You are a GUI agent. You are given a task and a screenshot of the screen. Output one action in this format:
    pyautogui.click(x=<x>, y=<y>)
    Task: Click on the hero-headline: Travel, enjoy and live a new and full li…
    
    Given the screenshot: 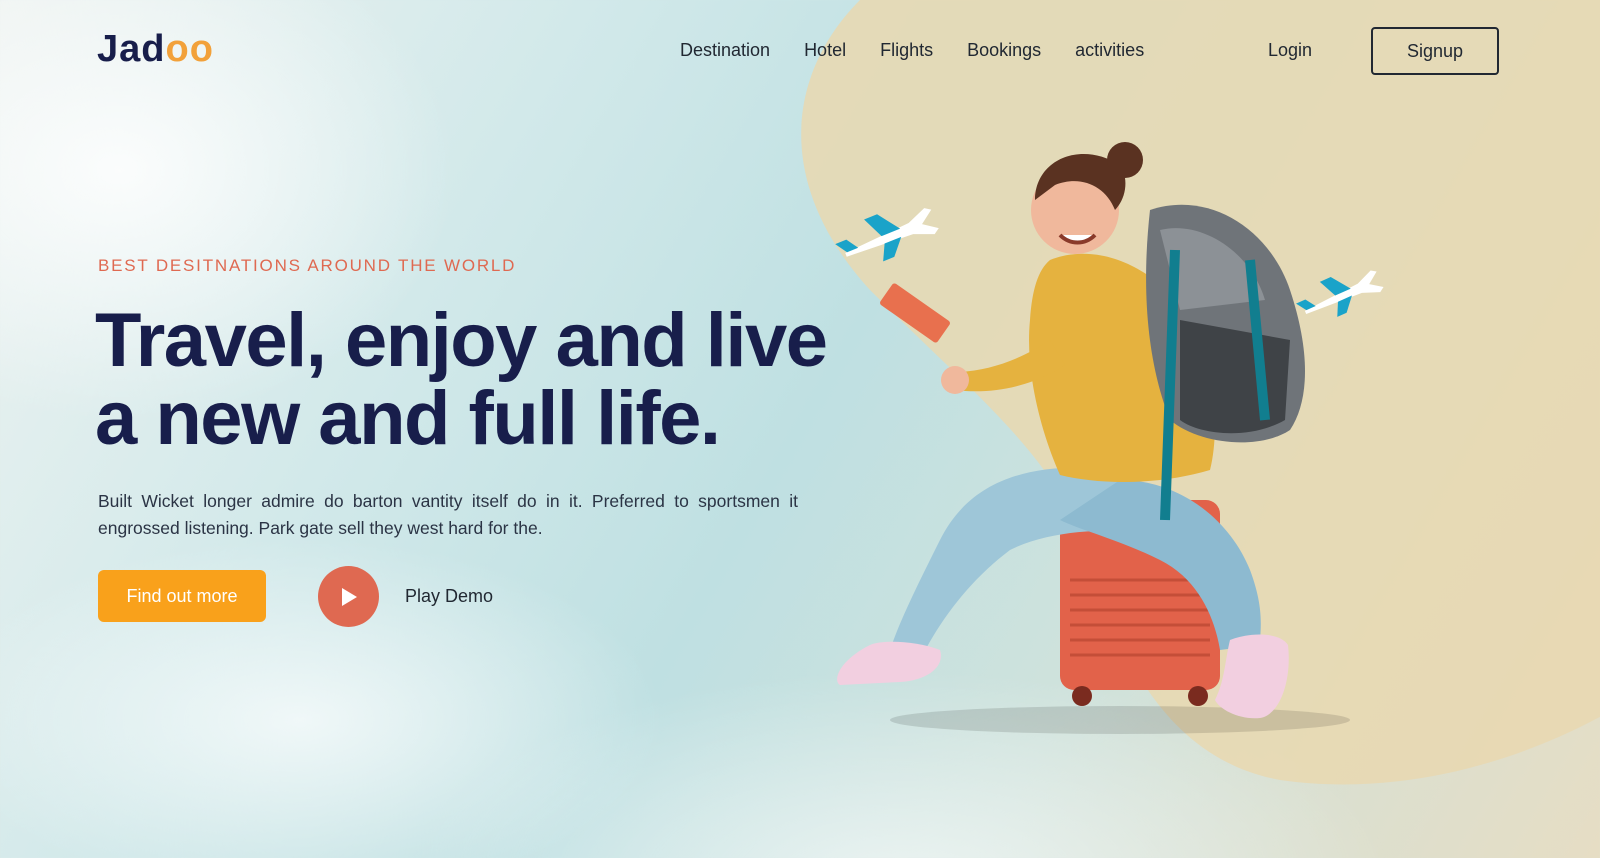 What is the action you would take?
    pyautogui.click(x=475, y=380)
    